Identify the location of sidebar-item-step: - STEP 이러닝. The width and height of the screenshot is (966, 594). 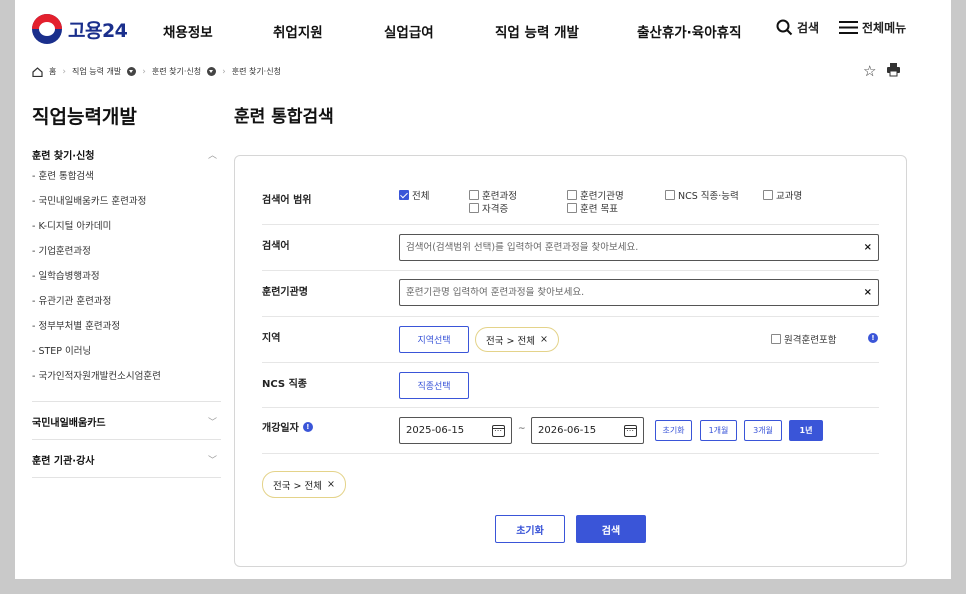
(126, 357).